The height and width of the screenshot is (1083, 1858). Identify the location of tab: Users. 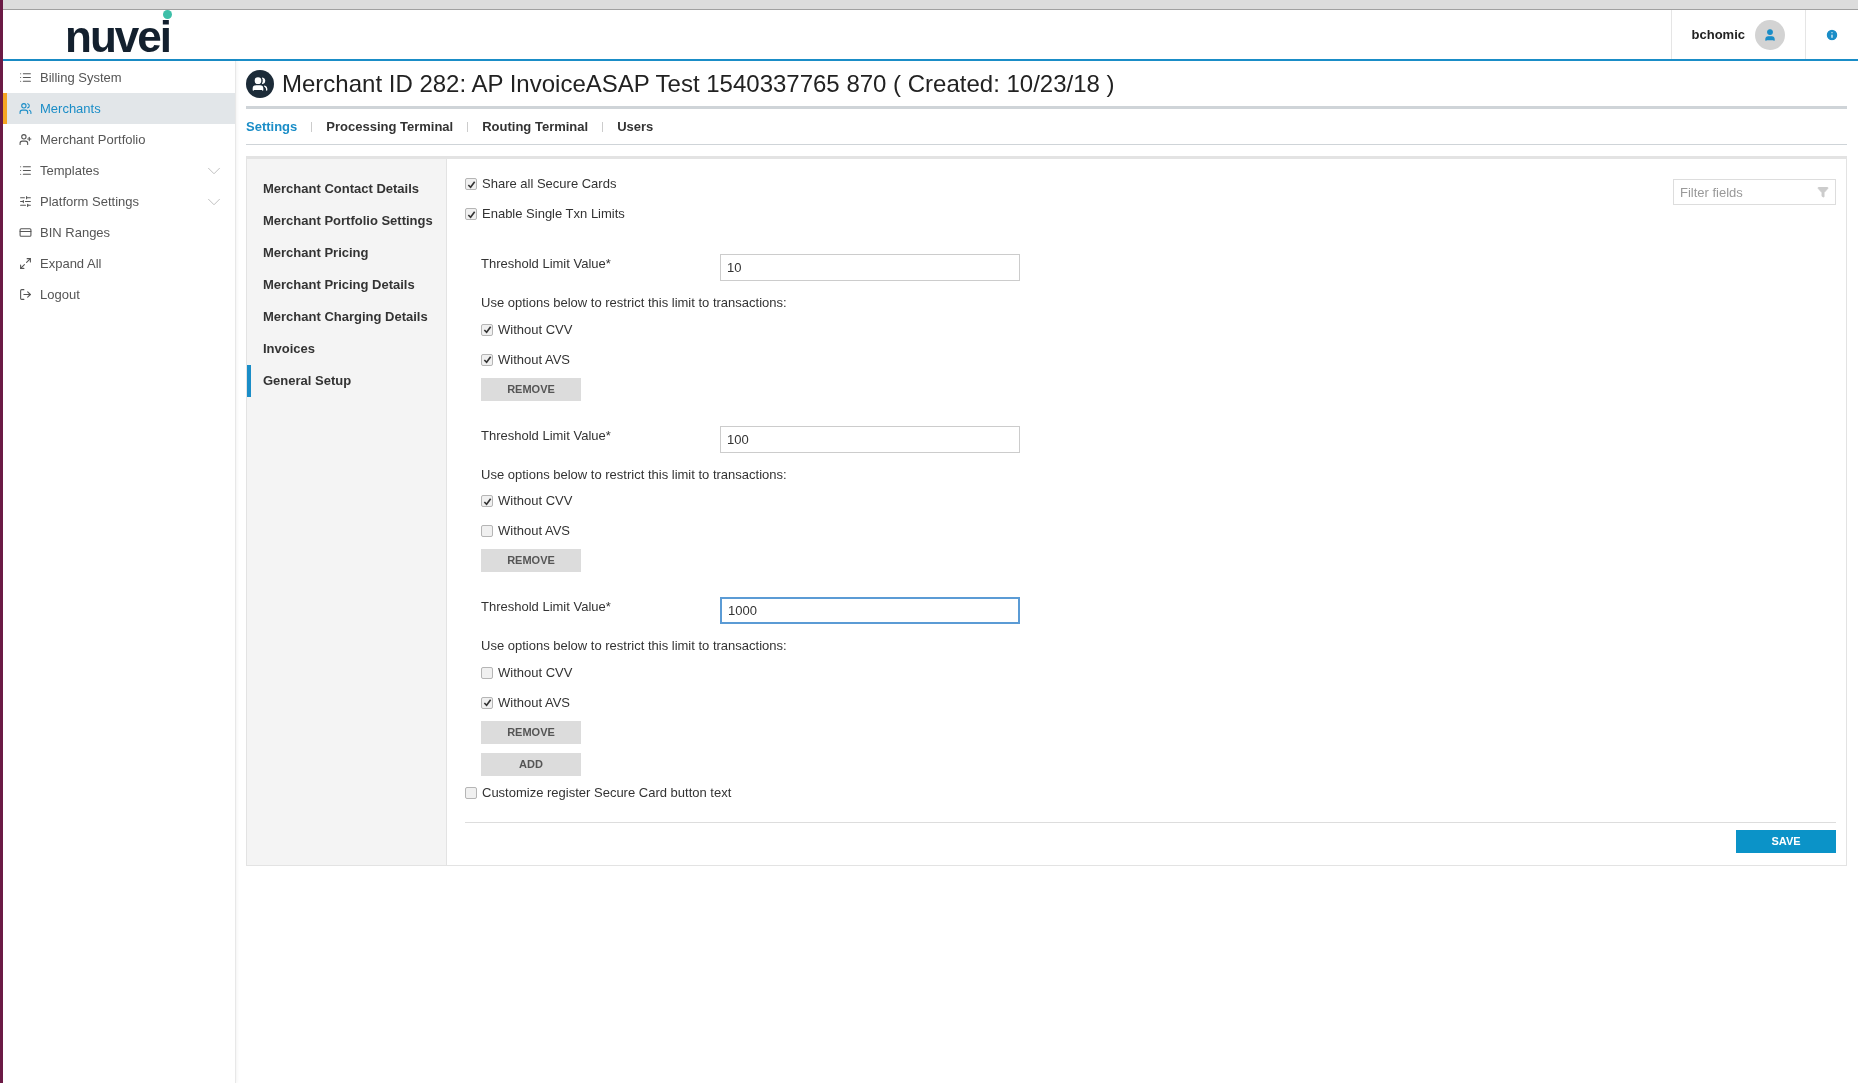
(635, 126).